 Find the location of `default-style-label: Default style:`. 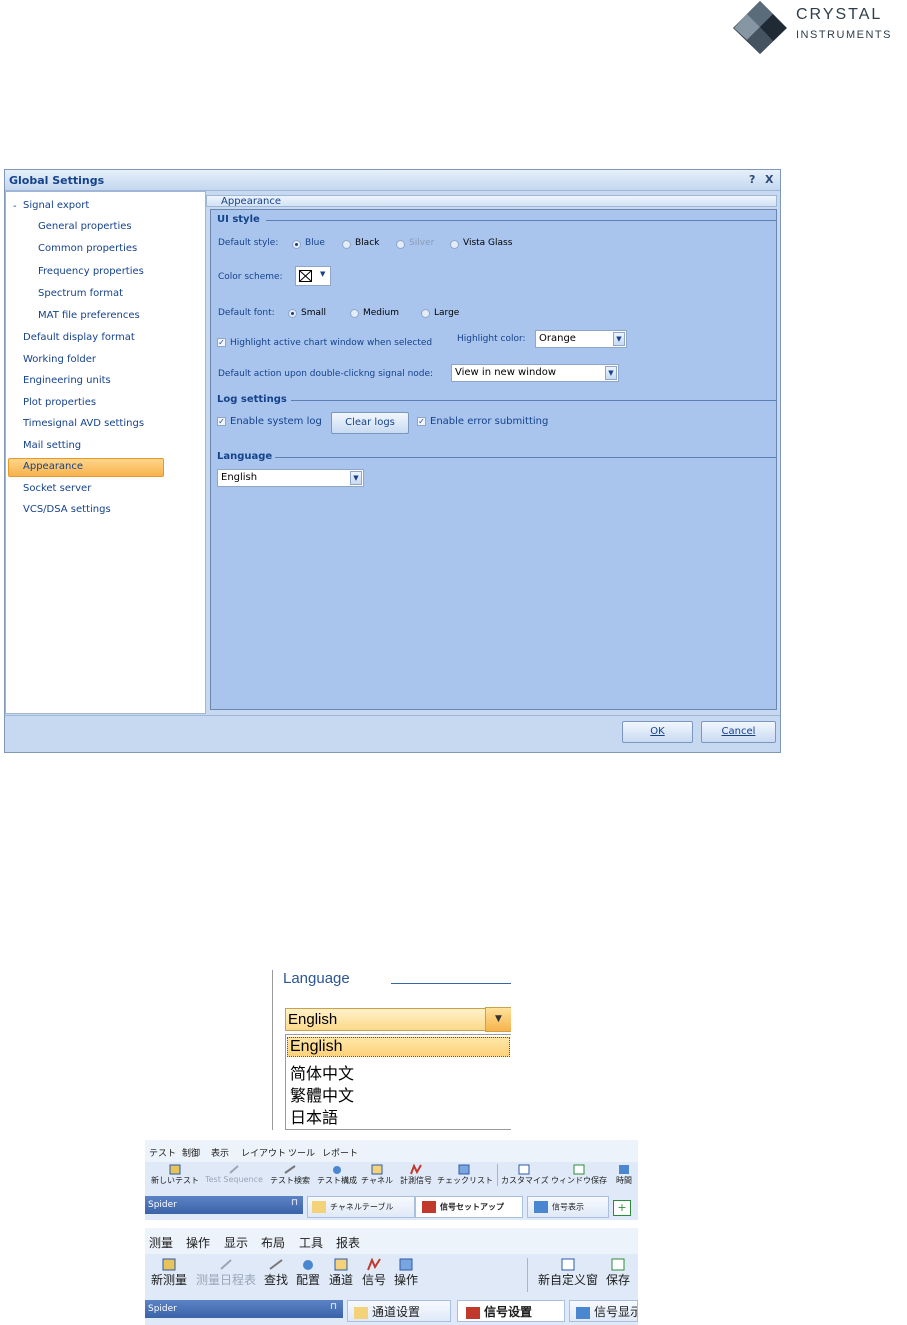

default-style-label: Default style: is located at coordinates (248, 243).